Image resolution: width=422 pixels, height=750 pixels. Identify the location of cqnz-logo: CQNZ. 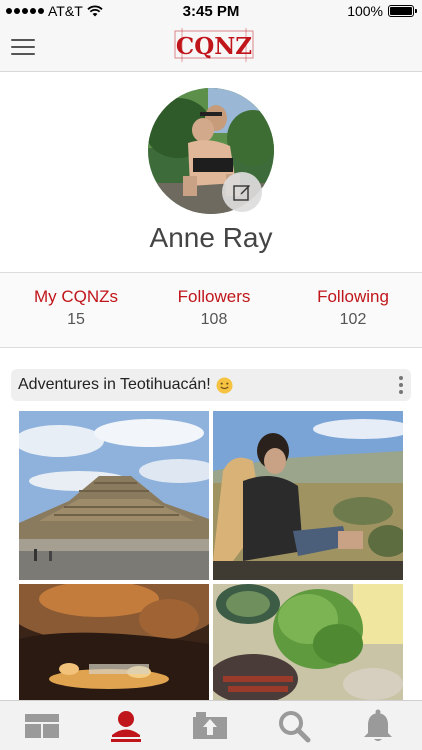
(214, 45).